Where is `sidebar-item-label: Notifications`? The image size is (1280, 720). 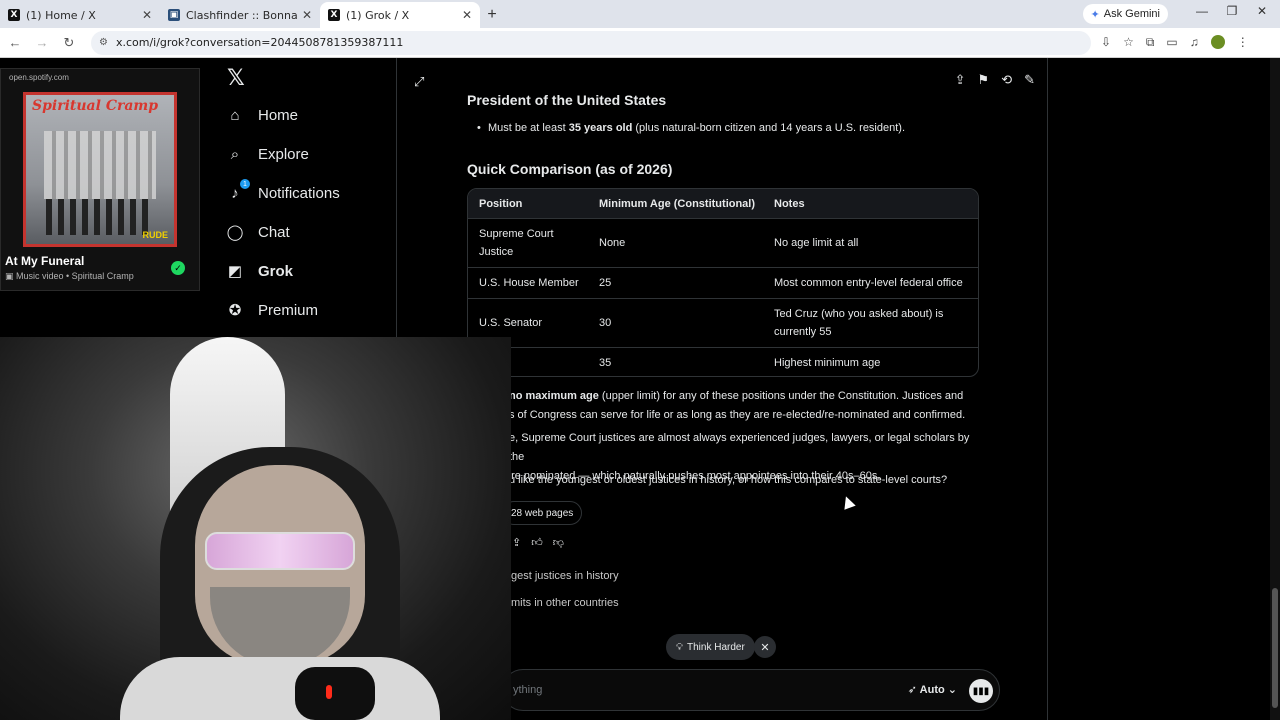
sidebar-item-label: Notifications is located at coordinates (299, 193).